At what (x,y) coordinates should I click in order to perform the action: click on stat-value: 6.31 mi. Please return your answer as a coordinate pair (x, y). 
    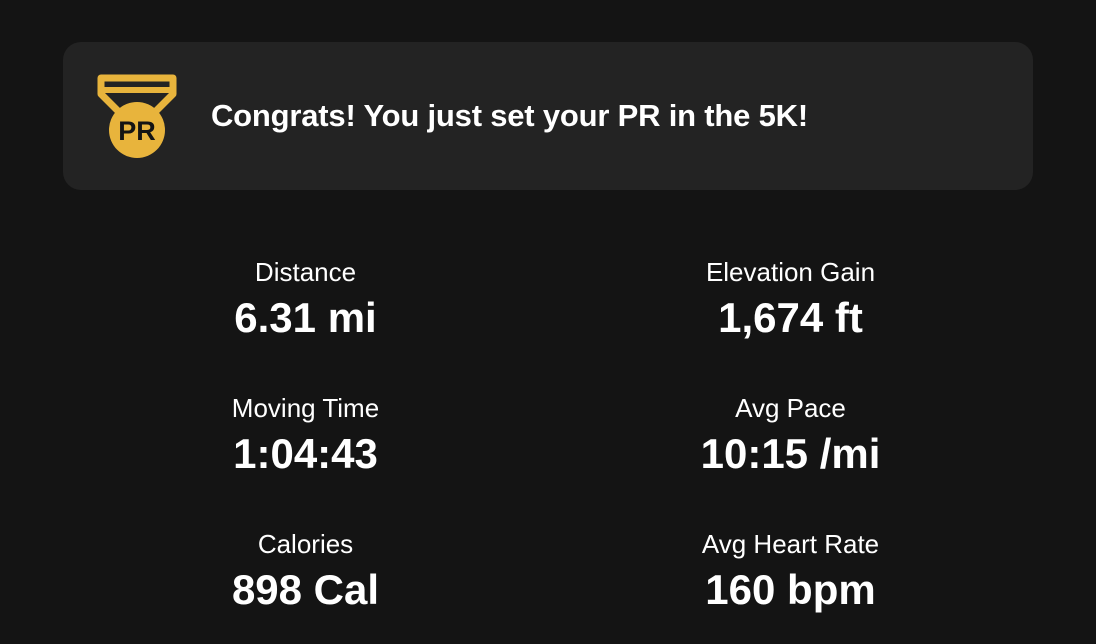
    Looking at the image, I should click on (305, 317).